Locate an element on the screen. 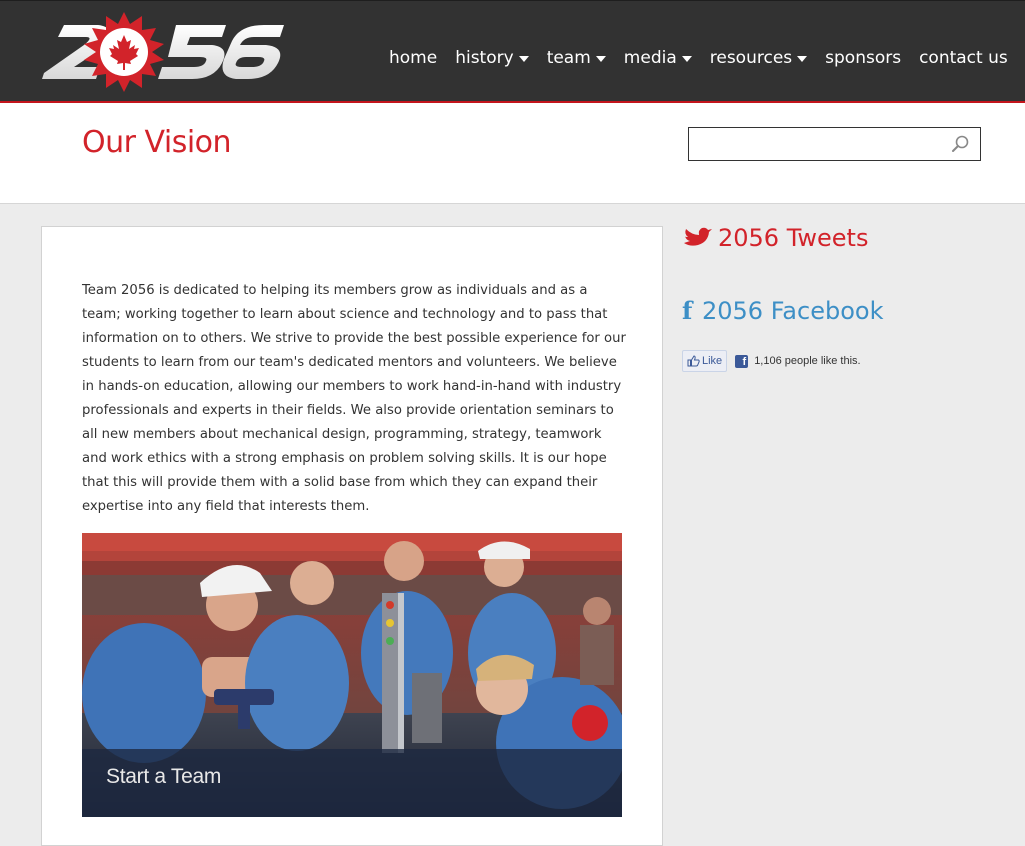 This screenshot has width=1025, height=846. nav-item-team: team is located at coordinates (576, 58).